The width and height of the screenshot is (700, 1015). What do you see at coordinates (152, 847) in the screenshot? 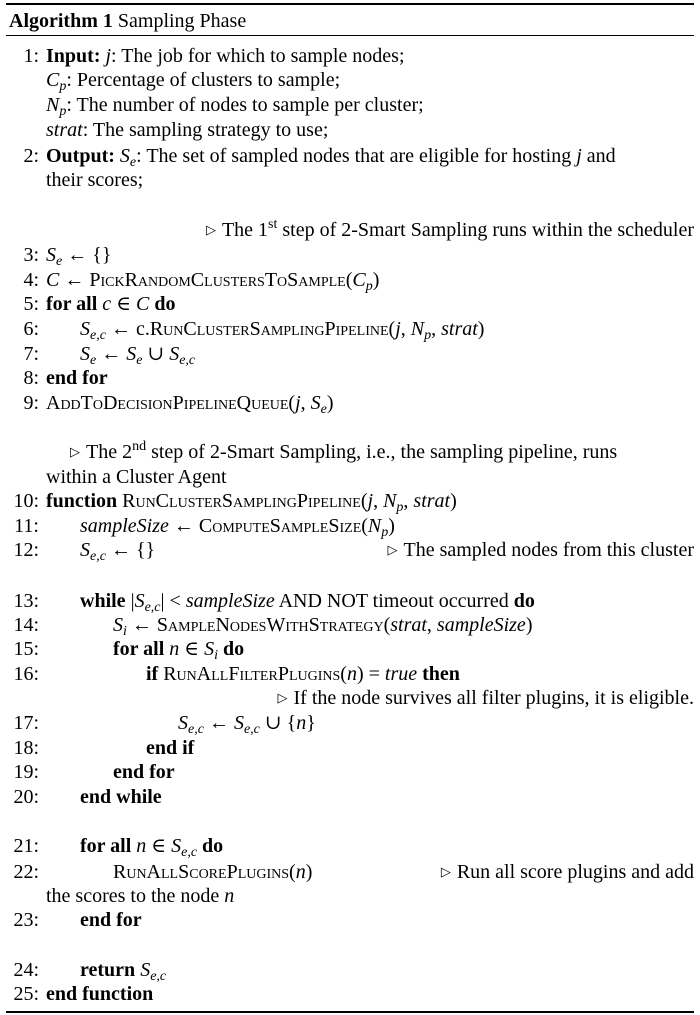
I see `line-text: for all n ∈ Se,c do` at bounding box center [152, 847].